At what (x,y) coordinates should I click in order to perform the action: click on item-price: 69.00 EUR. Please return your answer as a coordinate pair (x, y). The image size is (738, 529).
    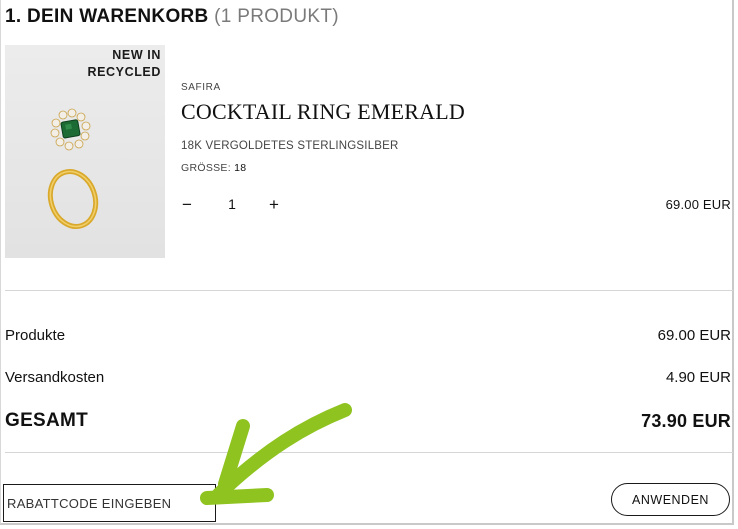
    Looking at the image, I should click on (698, 204).